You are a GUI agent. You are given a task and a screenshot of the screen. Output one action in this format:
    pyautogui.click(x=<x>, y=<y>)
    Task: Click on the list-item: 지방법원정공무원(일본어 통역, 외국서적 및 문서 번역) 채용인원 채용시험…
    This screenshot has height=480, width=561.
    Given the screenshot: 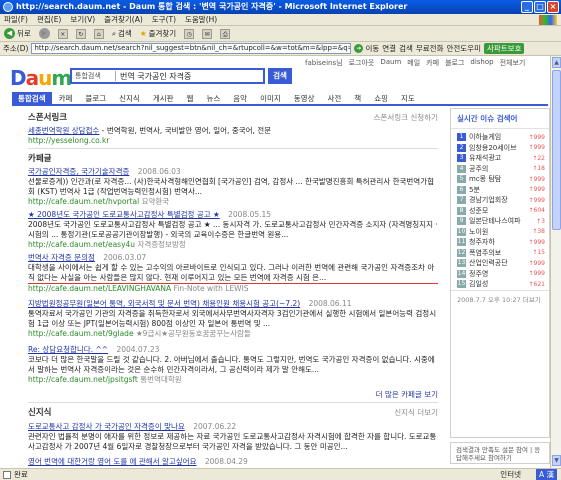 What is the action you would take?
    pyautogui.click(x=233, y=319)
    